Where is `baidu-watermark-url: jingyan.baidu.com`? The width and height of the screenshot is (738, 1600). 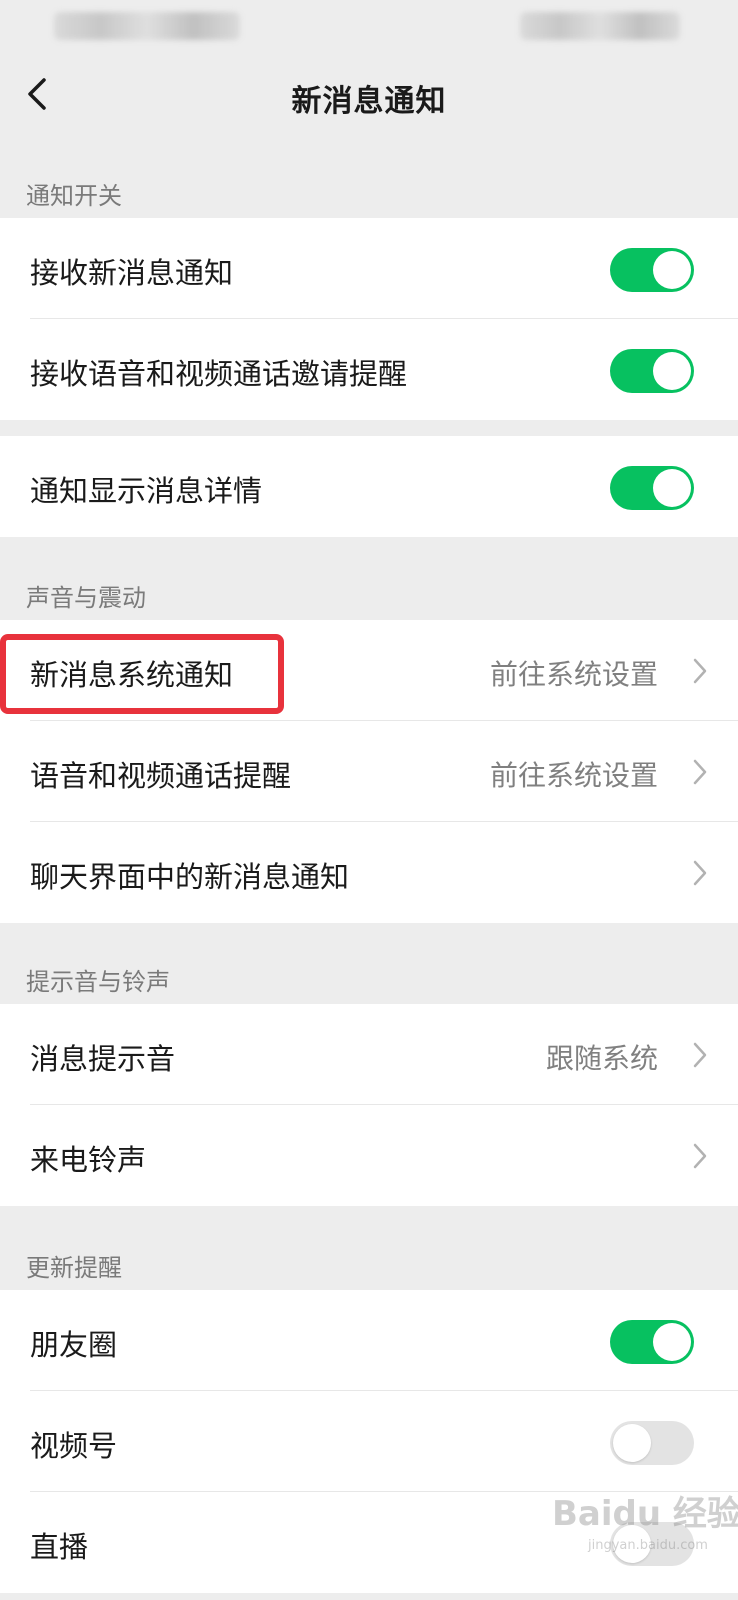
baidu-watermark-url: jingyan.baidu.com is located at coordinates (648, 1545).